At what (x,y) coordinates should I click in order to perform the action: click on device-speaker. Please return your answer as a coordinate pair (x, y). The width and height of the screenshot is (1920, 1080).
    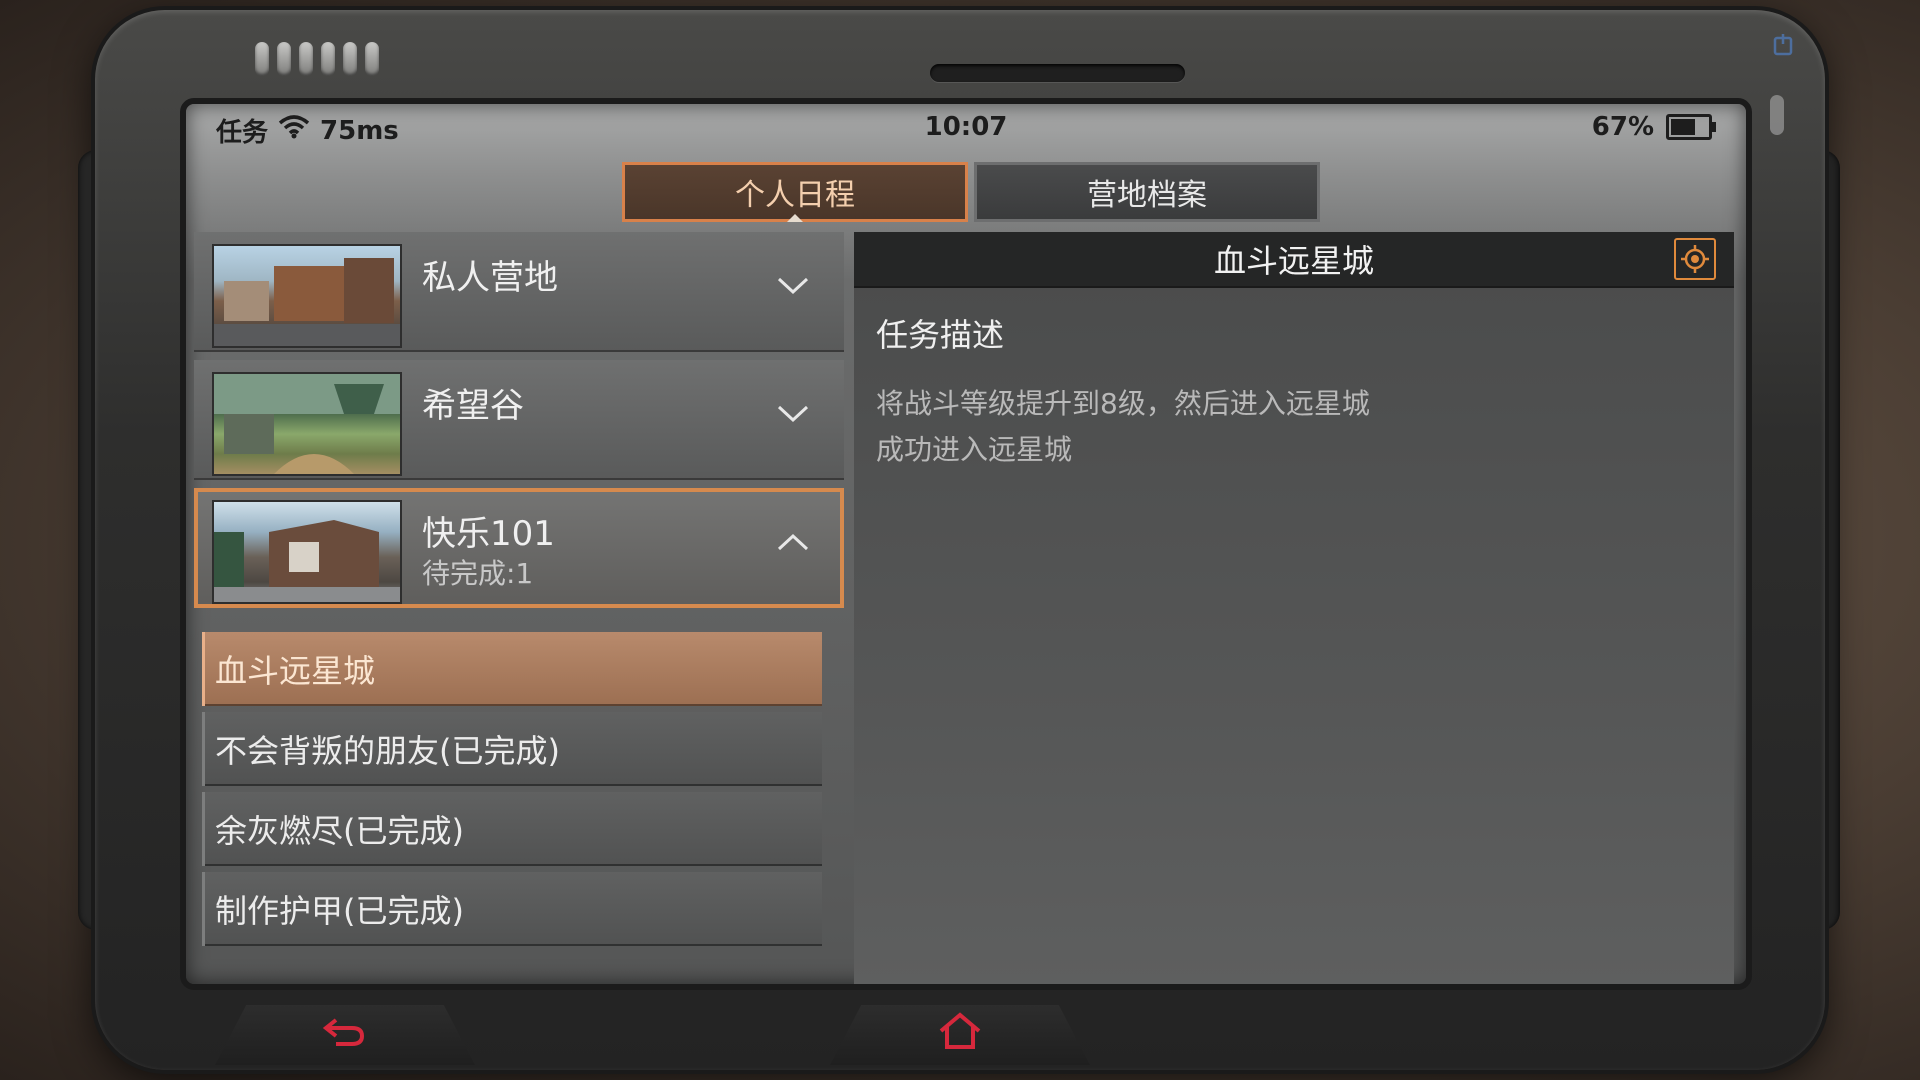
    Looking at the image, I should click on (1057, 73).